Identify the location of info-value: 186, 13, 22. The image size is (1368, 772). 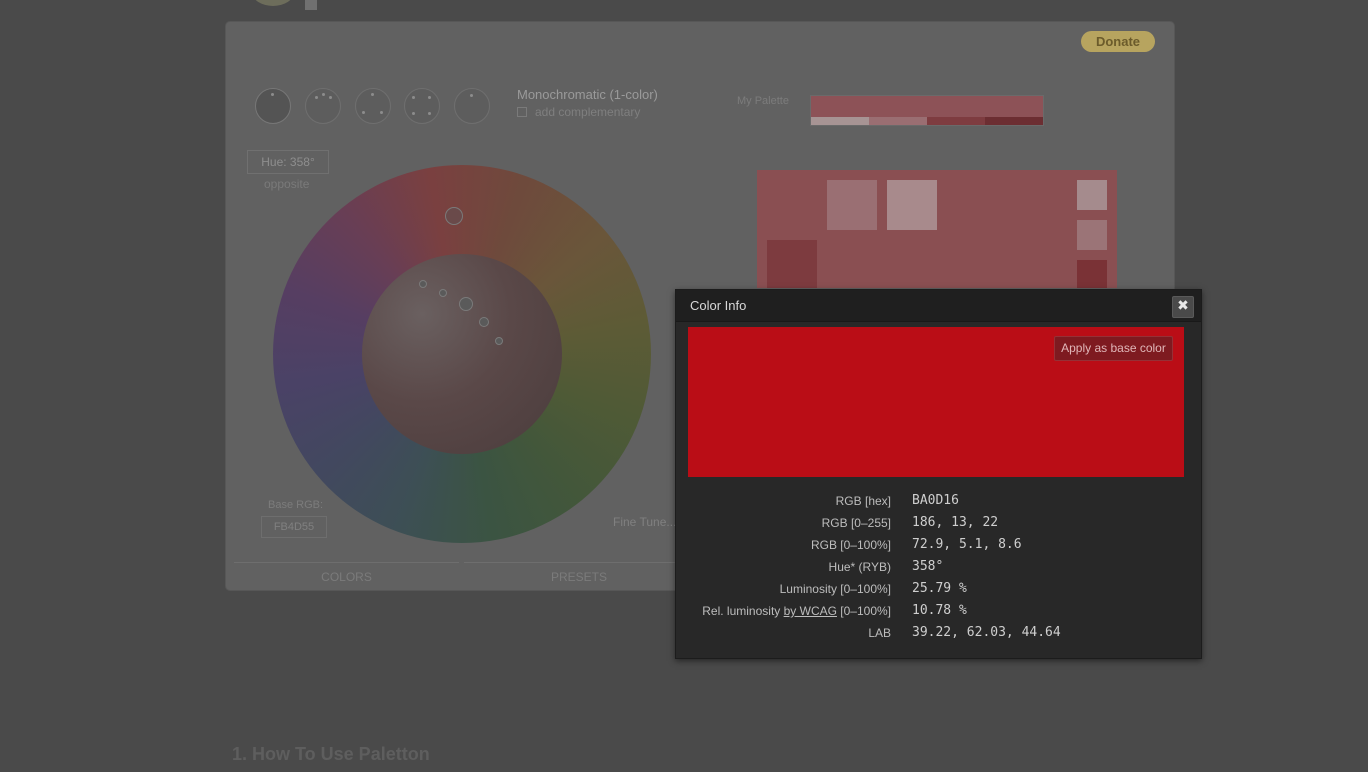
(955, 522).